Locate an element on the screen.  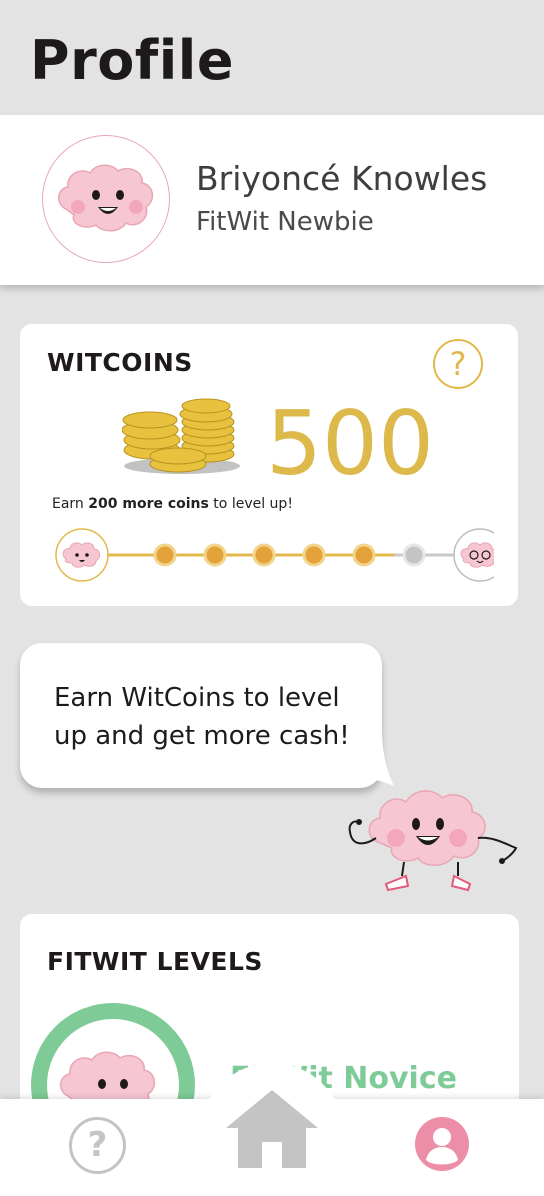
witcoins-help-icon: ? is located at coordinates (458, 364).